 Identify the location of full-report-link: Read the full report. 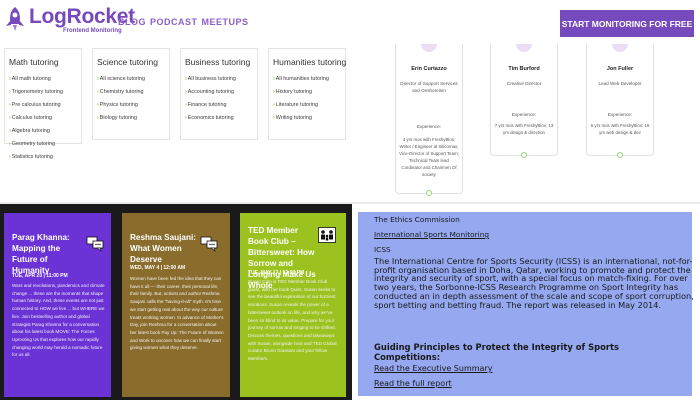
(413, 383).